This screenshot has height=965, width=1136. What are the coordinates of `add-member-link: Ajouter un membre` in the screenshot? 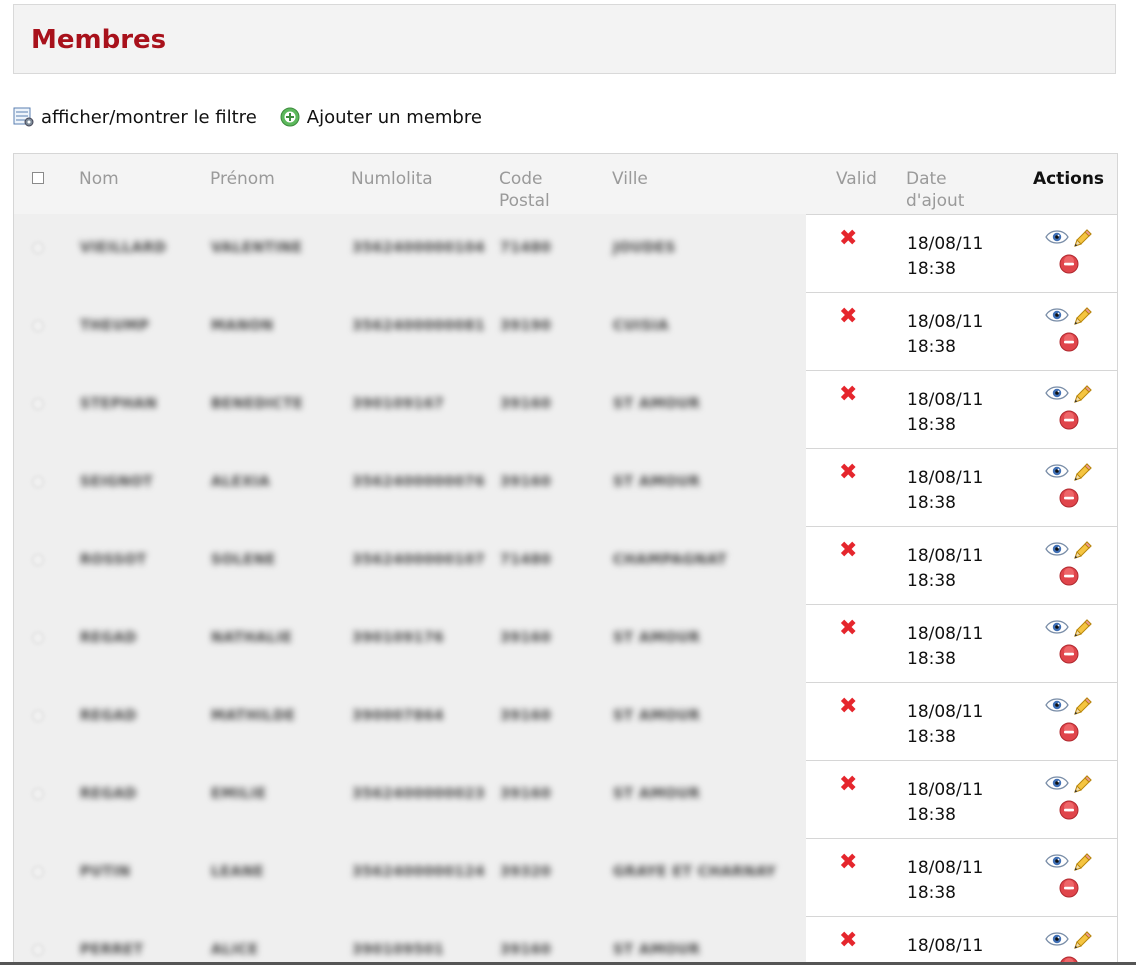 It's located at (380, 117).